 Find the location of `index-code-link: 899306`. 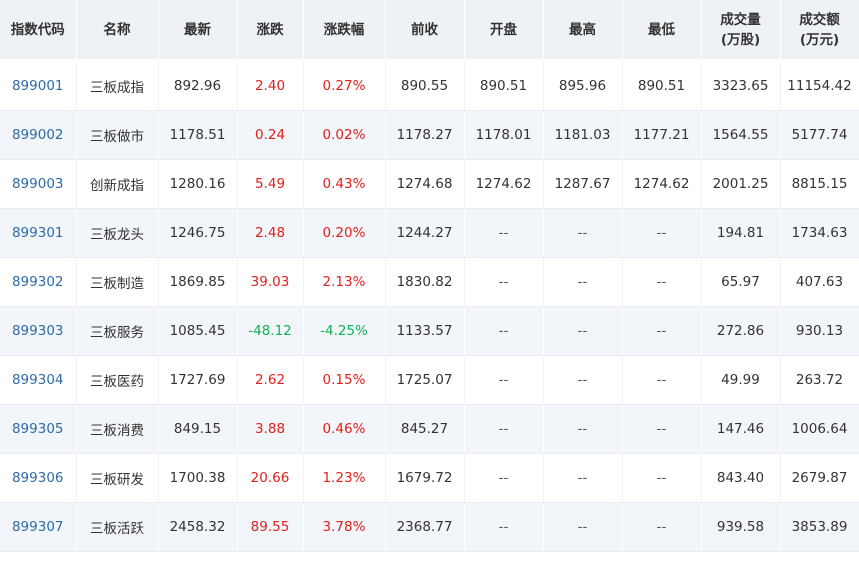

index-code-link: 899306 is located at coordinates (38, 478).